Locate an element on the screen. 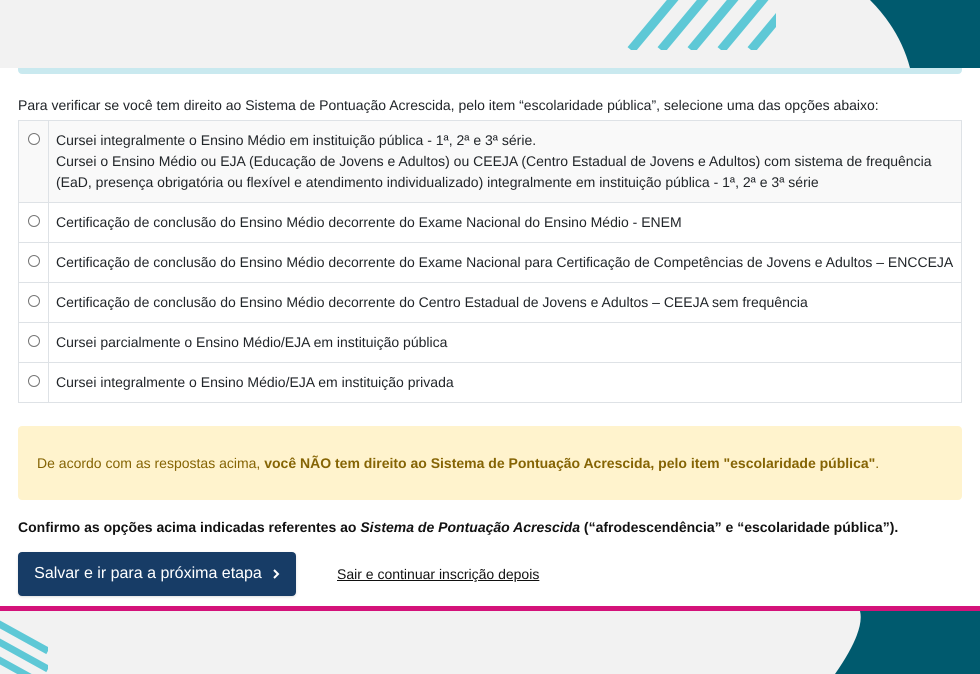  chevron-right-icon is located at coordinates (276, 574).